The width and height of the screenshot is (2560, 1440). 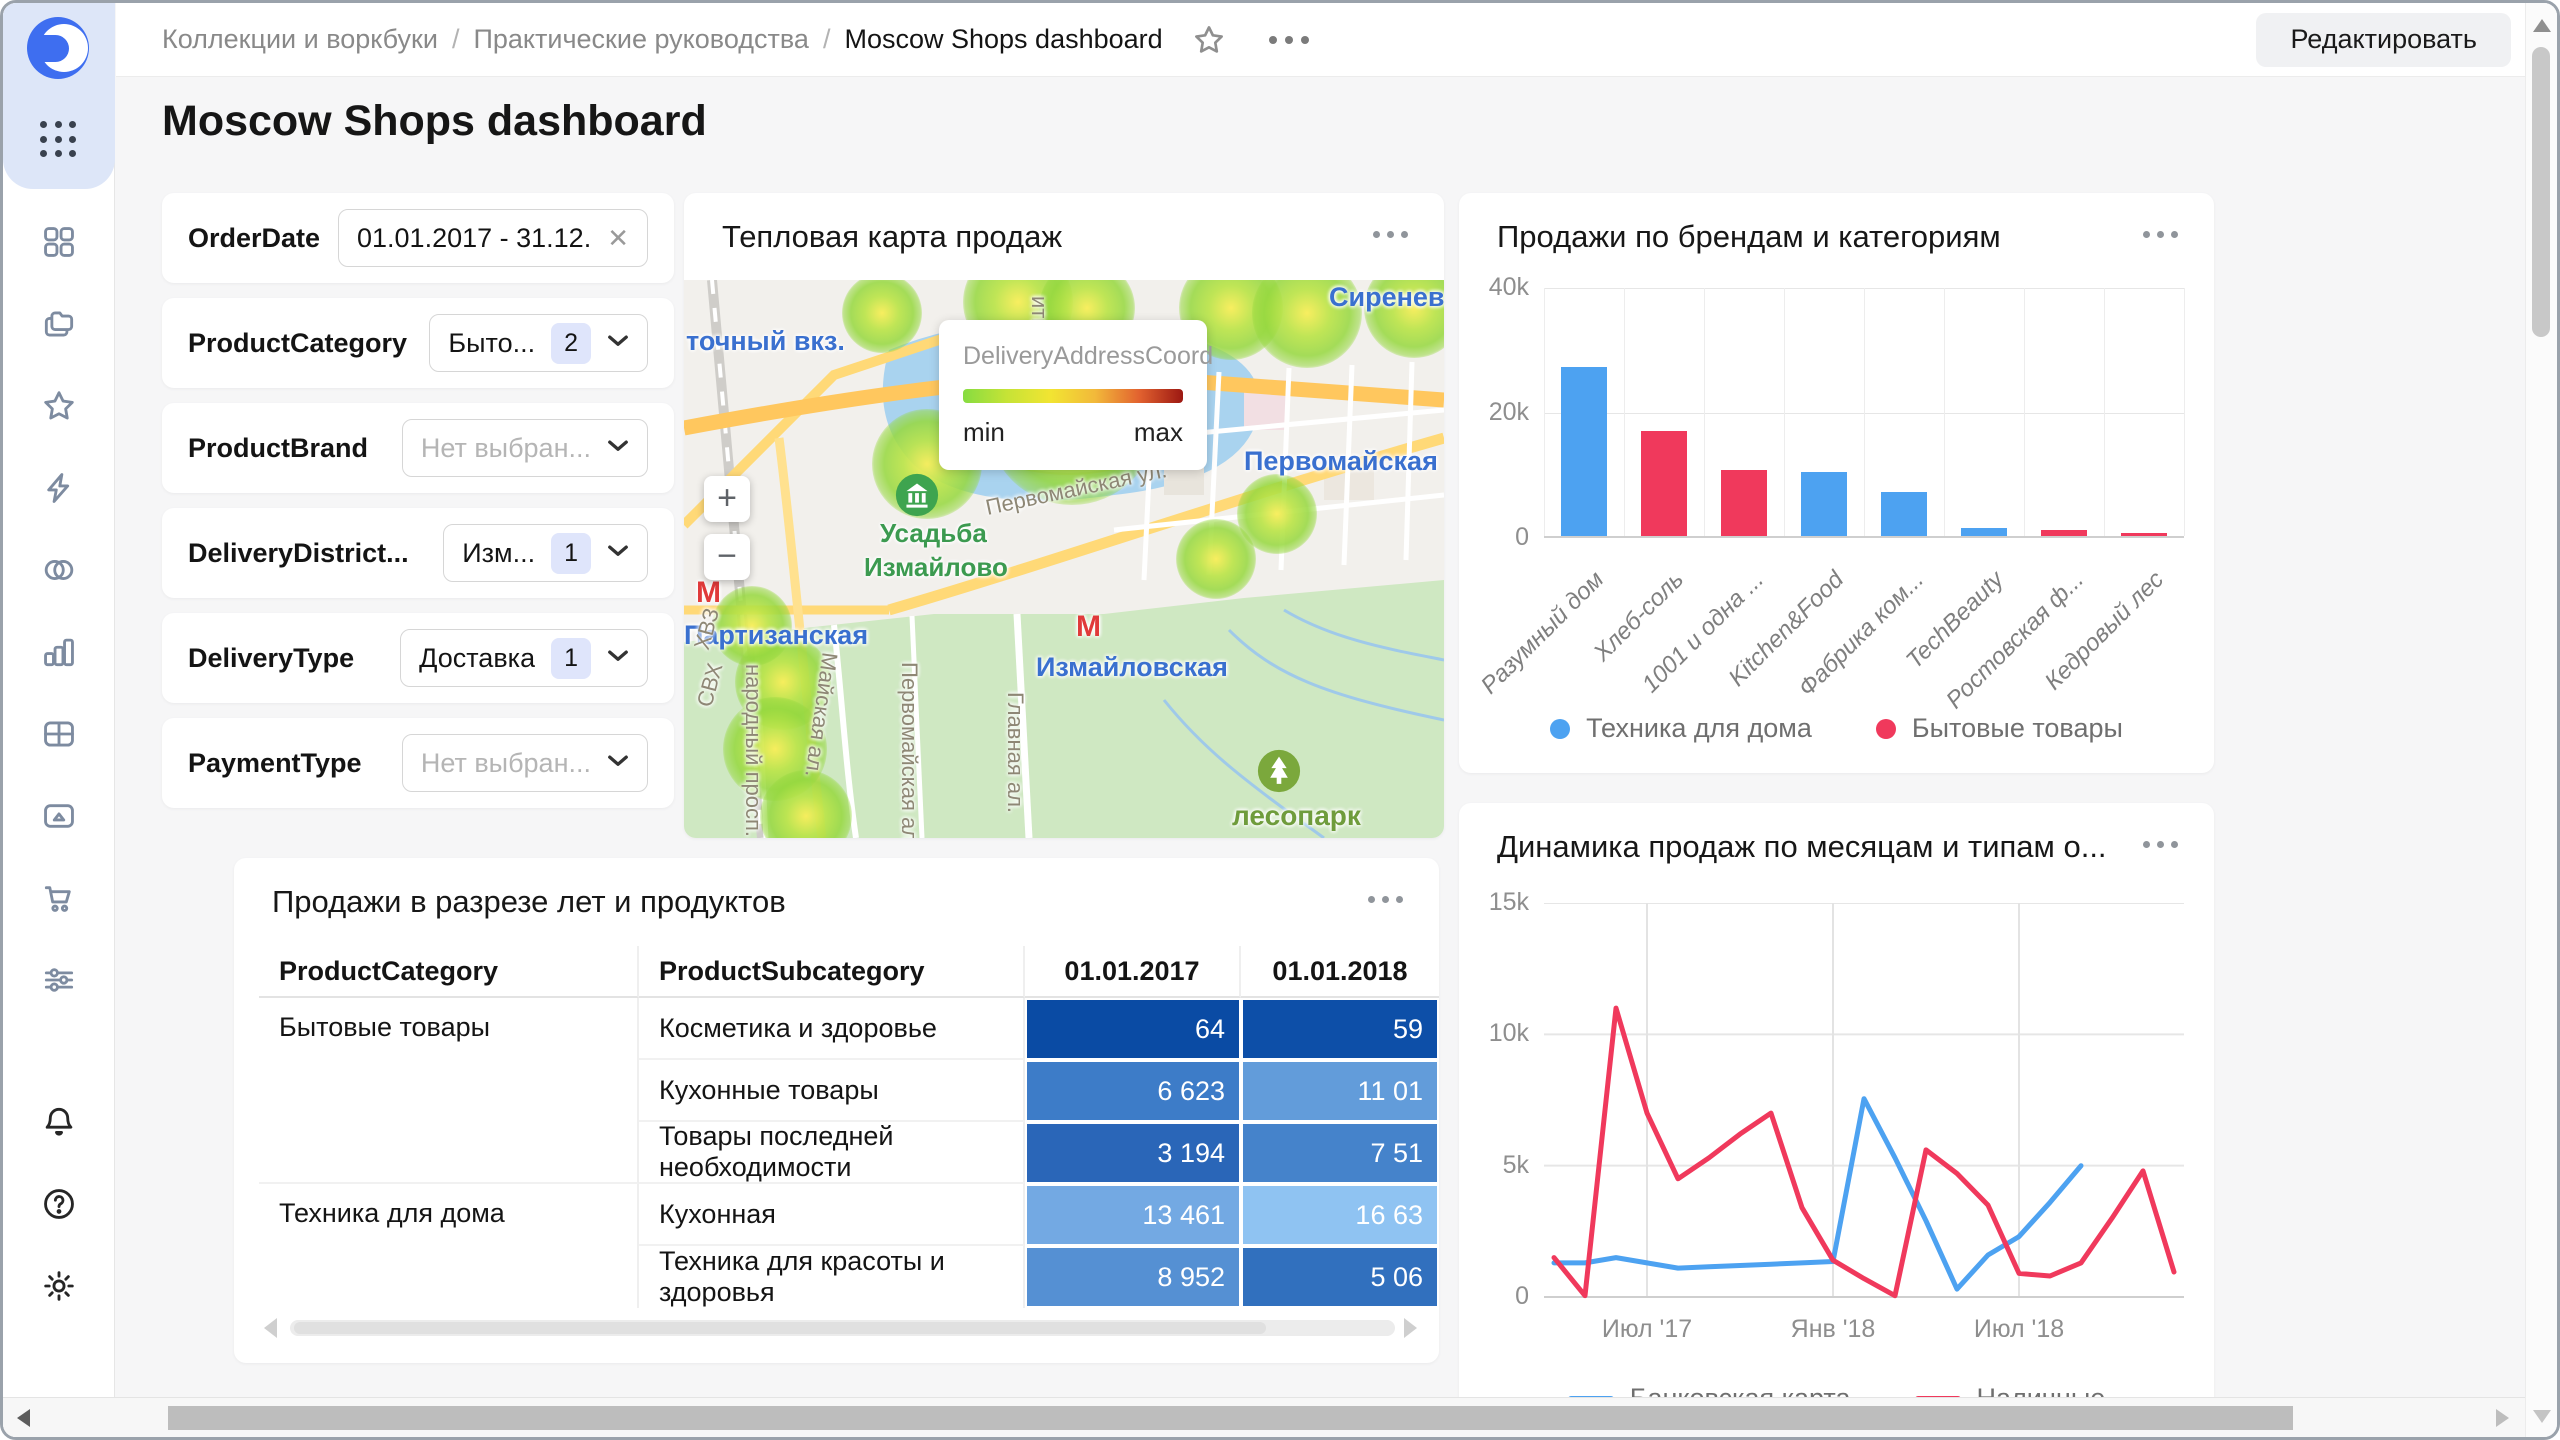 I want to click on legend-item: Наличные, so click(x=2009, y=1390).